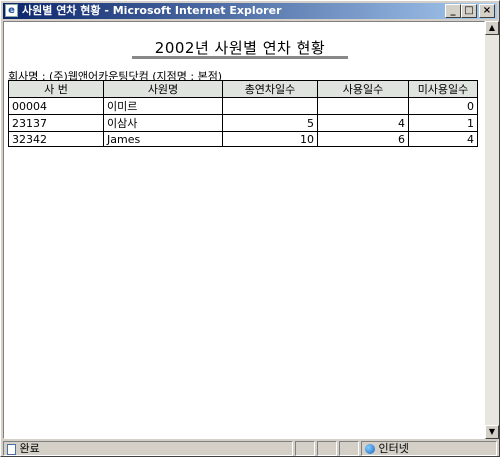 The image size is (500, 457). Describe the element at coordinates (487, 11) in the screenshot. I see `close-button: ×` at that location.